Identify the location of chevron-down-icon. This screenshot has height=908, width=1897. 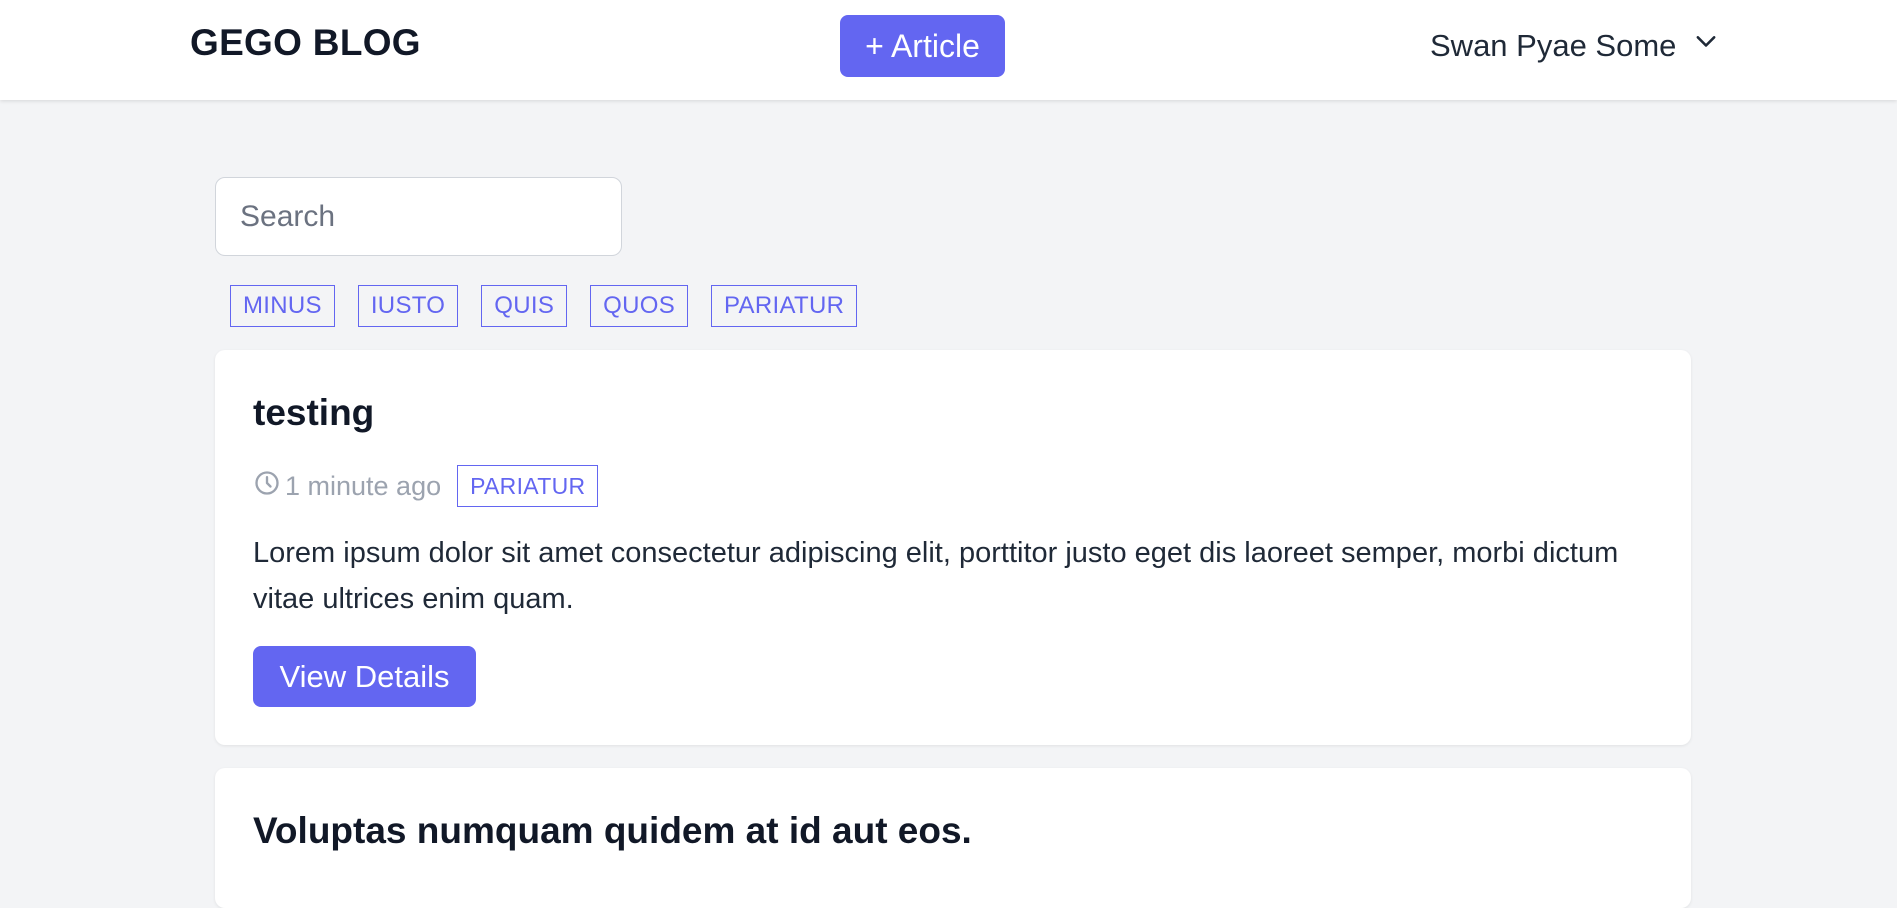
(1706, 46).